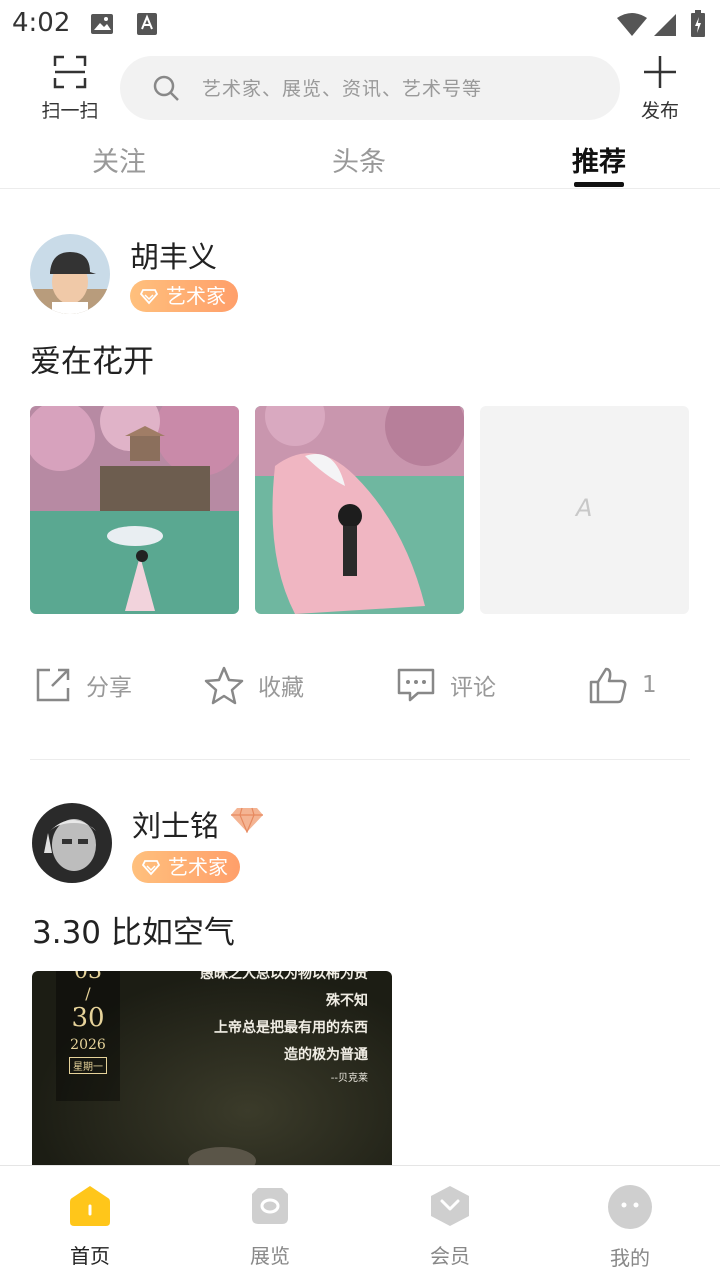 This screenshot has width=720, height=1280. What do you see at coordinates (175, 824) in the screenshot?
I see `author-name: 刘士铭` at bounding box center [175, 824].